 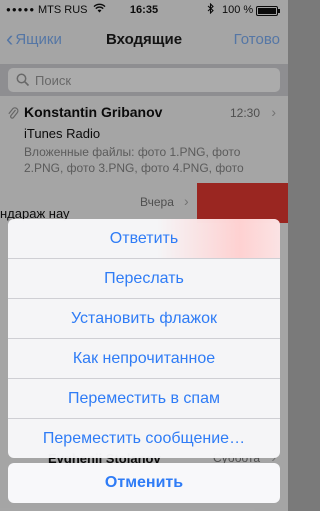 What do you see at coordinates (144, 279) in the screenshot?
I see `forward-button: Переслать` at bounding box center [144, 279].